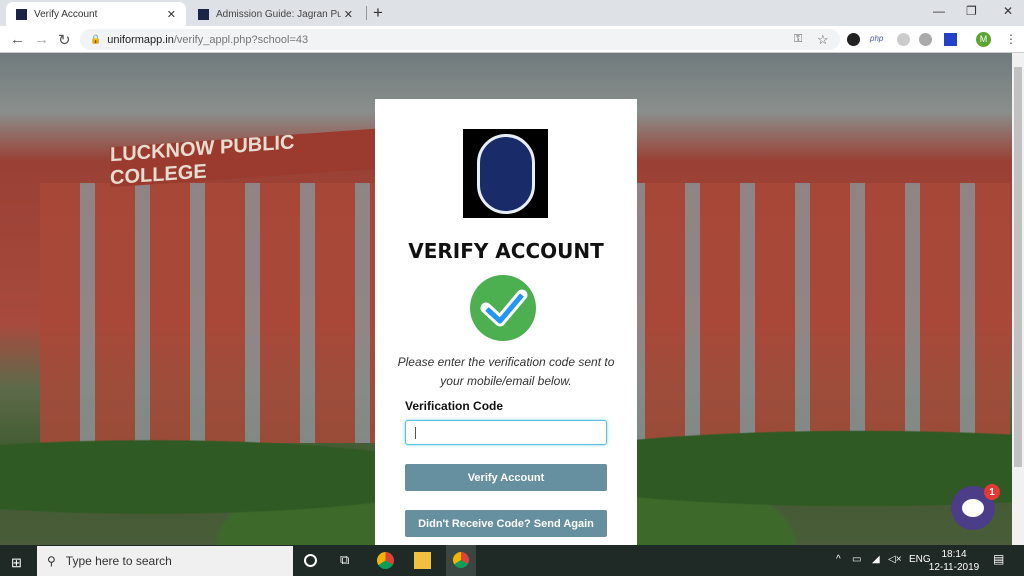 The width and height of the screenshot is (1024, 576). What do you see at coordinates (506, 477) in the screenshot?
I see `verify-account-button: Verify Account` at bounding box center [506, 477].